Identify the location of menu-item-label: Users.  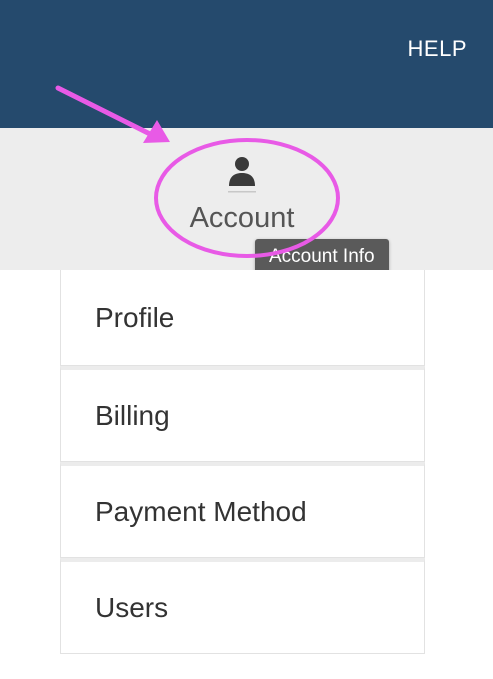
(132, 607).